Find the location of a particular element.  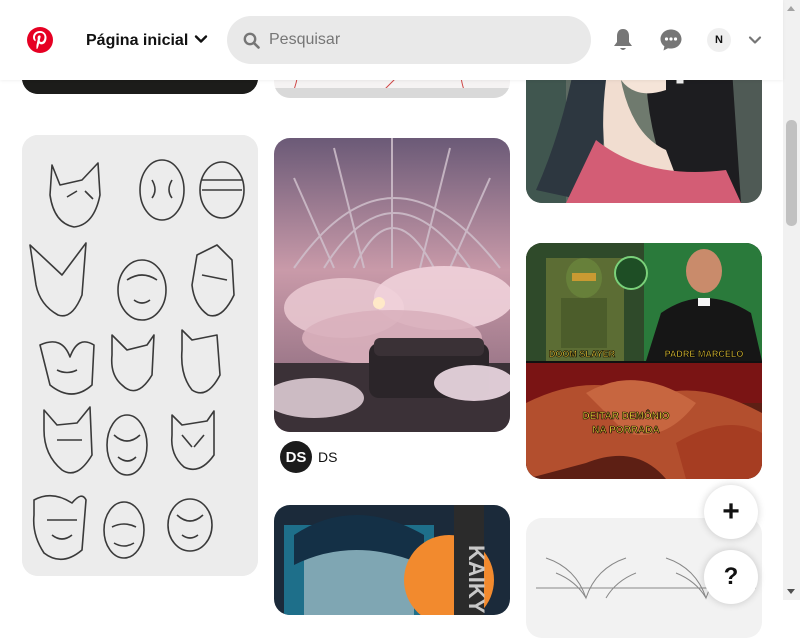

chat-icon is located at coordinates (671, 40).